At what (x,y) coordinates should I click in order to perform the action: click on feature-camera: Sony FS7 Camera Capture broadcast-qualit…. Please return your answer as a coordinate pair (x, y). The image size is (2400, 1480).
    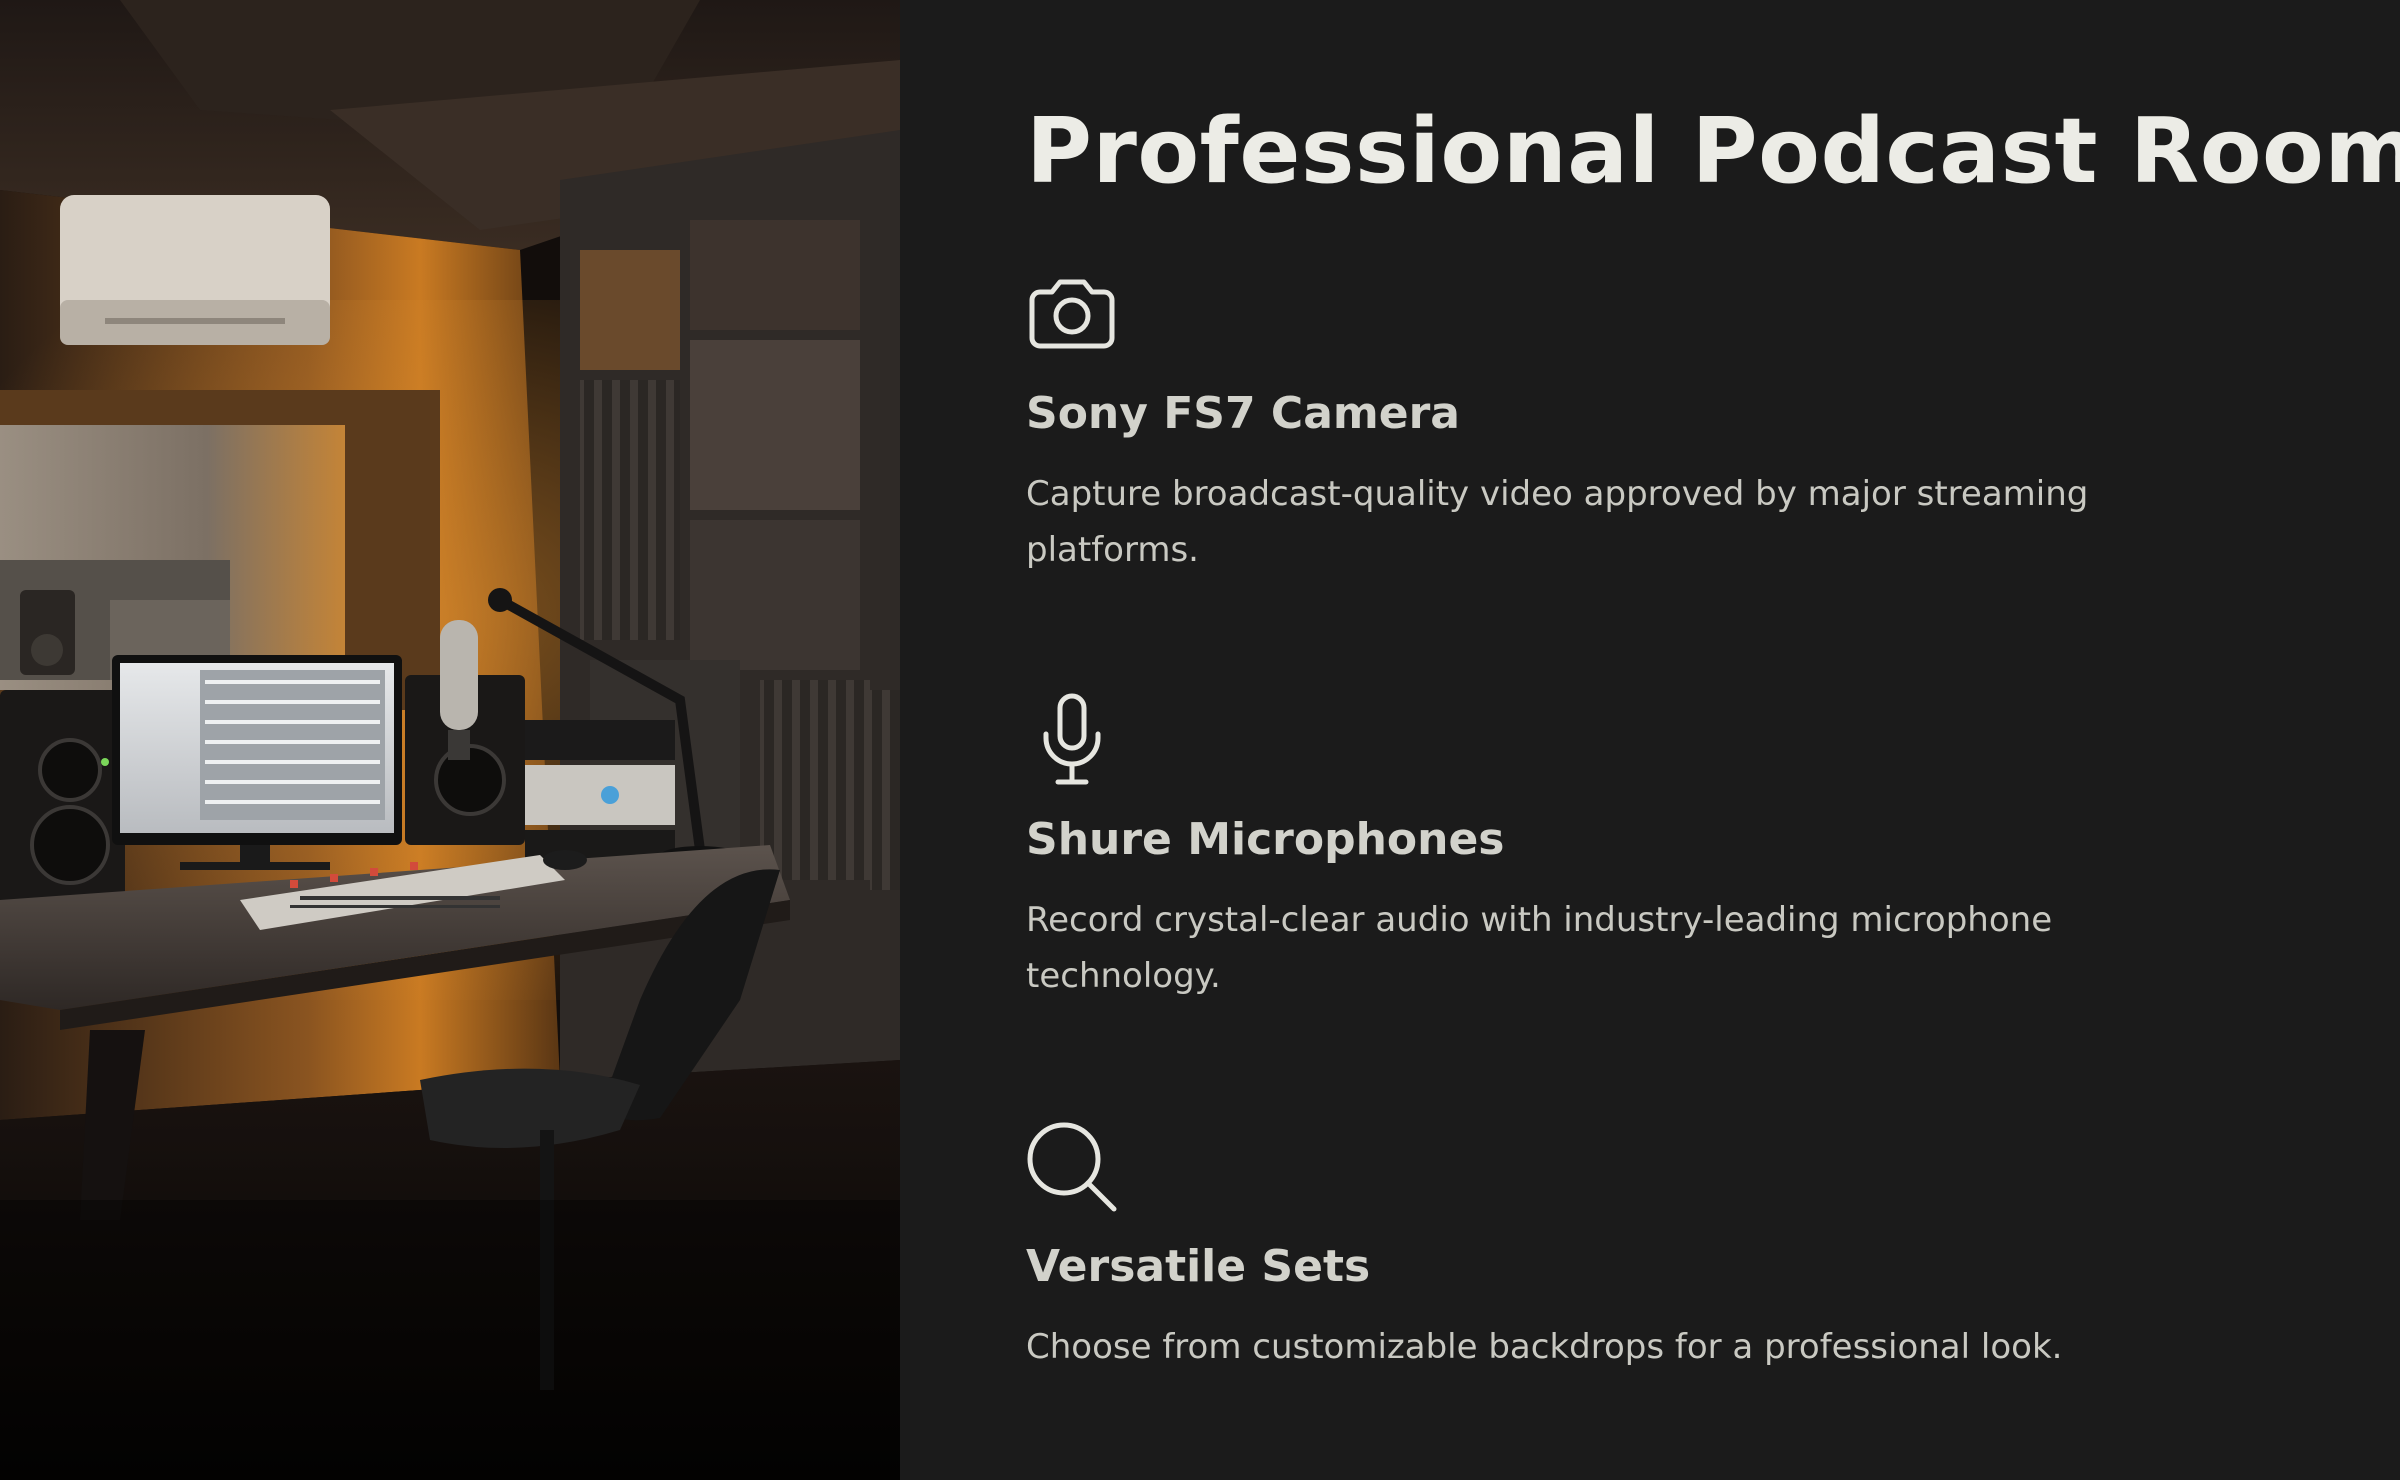
    Looking at the image, I should click on (1585, 418).